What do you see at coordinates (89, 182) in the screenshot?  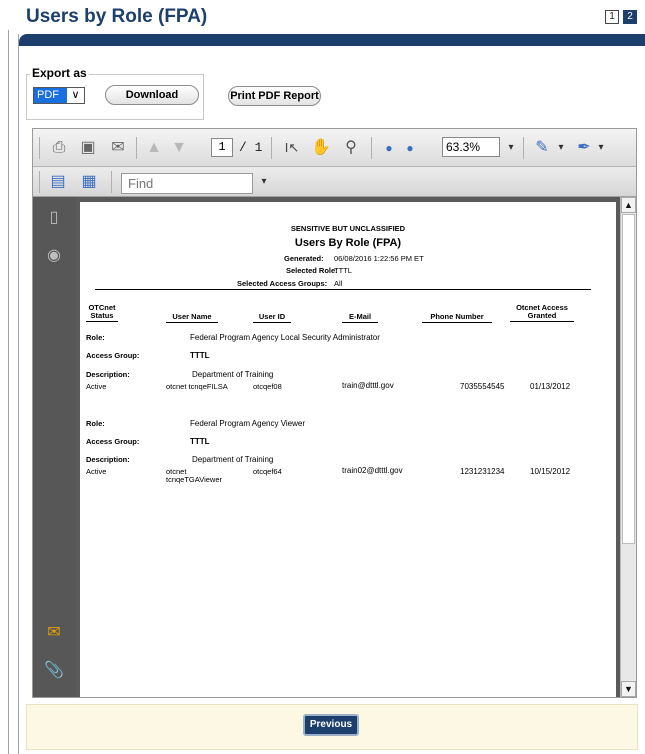 I see `fit-page-icon: ▦` at bounding box center [89, 182].